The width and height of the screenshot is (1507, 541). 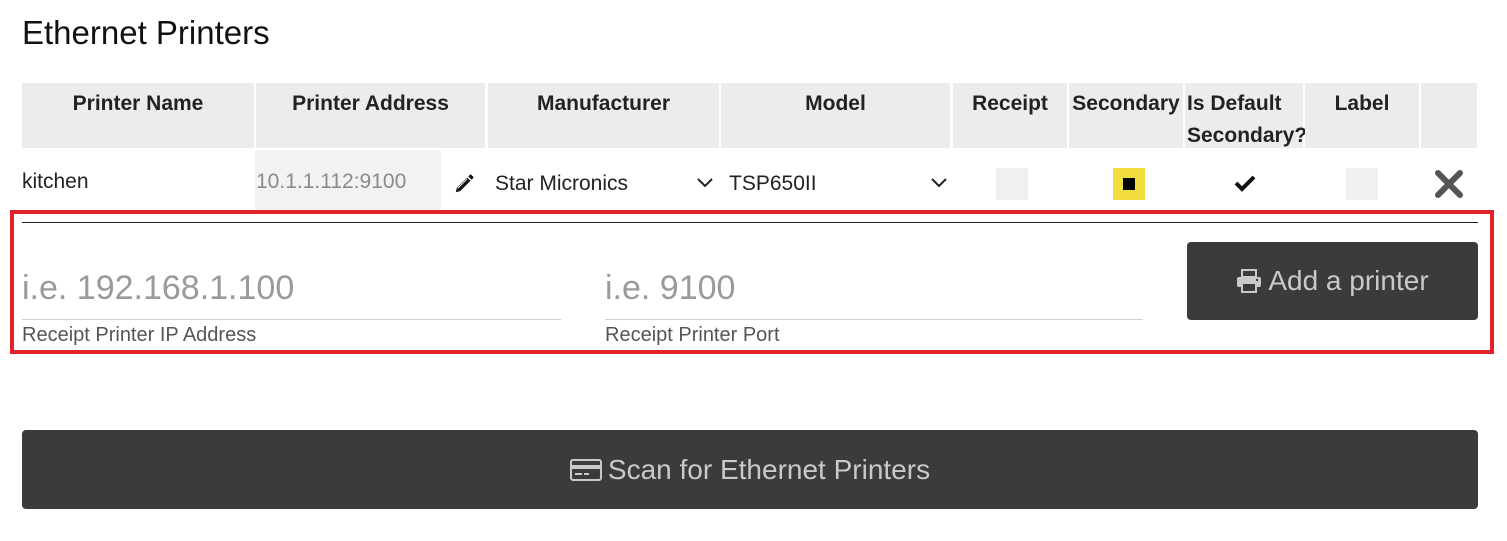 I want to click on header-actions, so click(x=1449, y=115).